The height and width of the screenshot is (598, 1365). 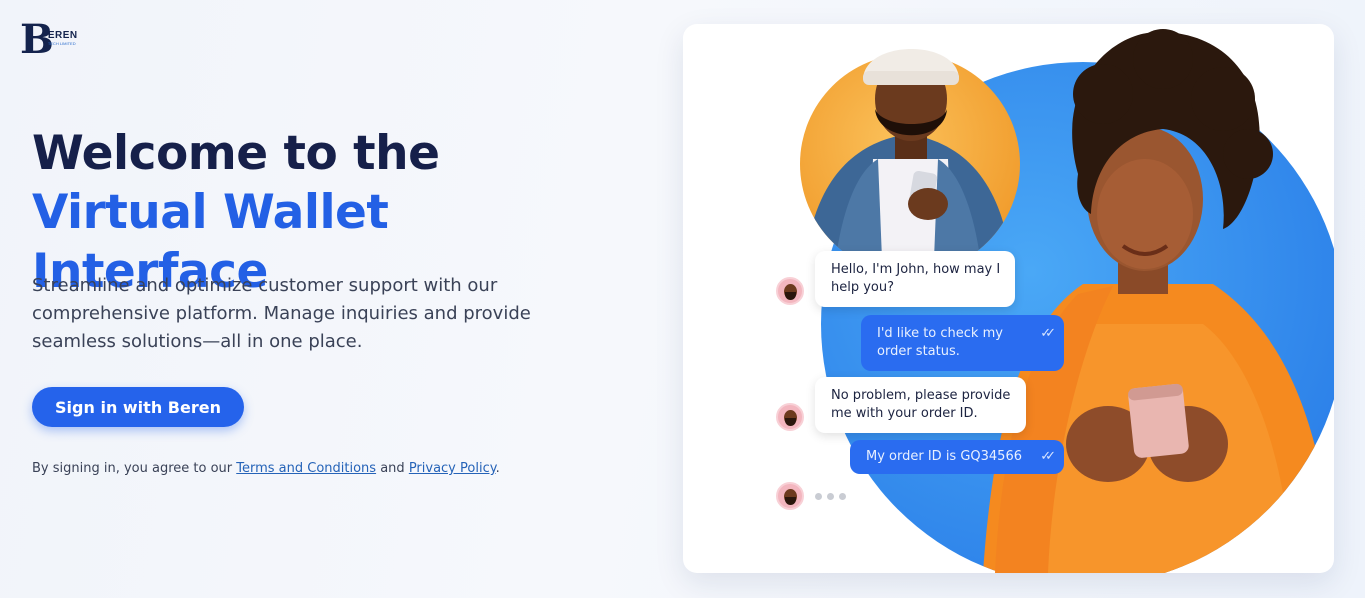 I want to click on brand-logo: B EREN TECH LIMITED, so click(x=55, y=40).